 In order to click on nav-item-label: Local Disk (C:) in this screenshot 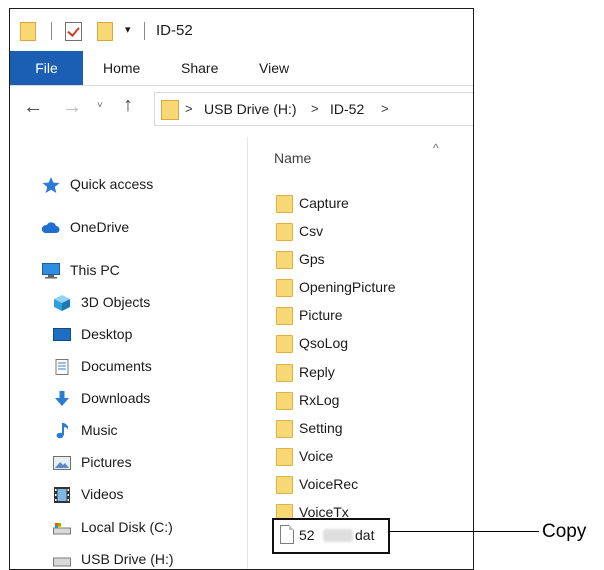, I will do `click(127, 527)`.